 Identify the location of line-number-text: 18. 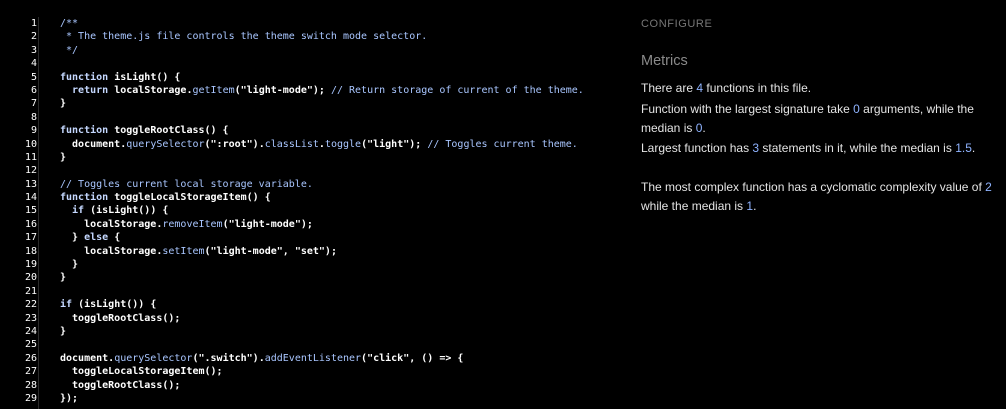
(30, 251).